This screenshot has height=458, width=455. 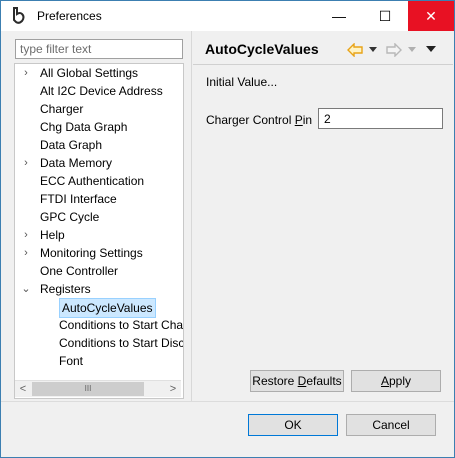 I want to click on view-menu-icon, so click(x=431, y=49).